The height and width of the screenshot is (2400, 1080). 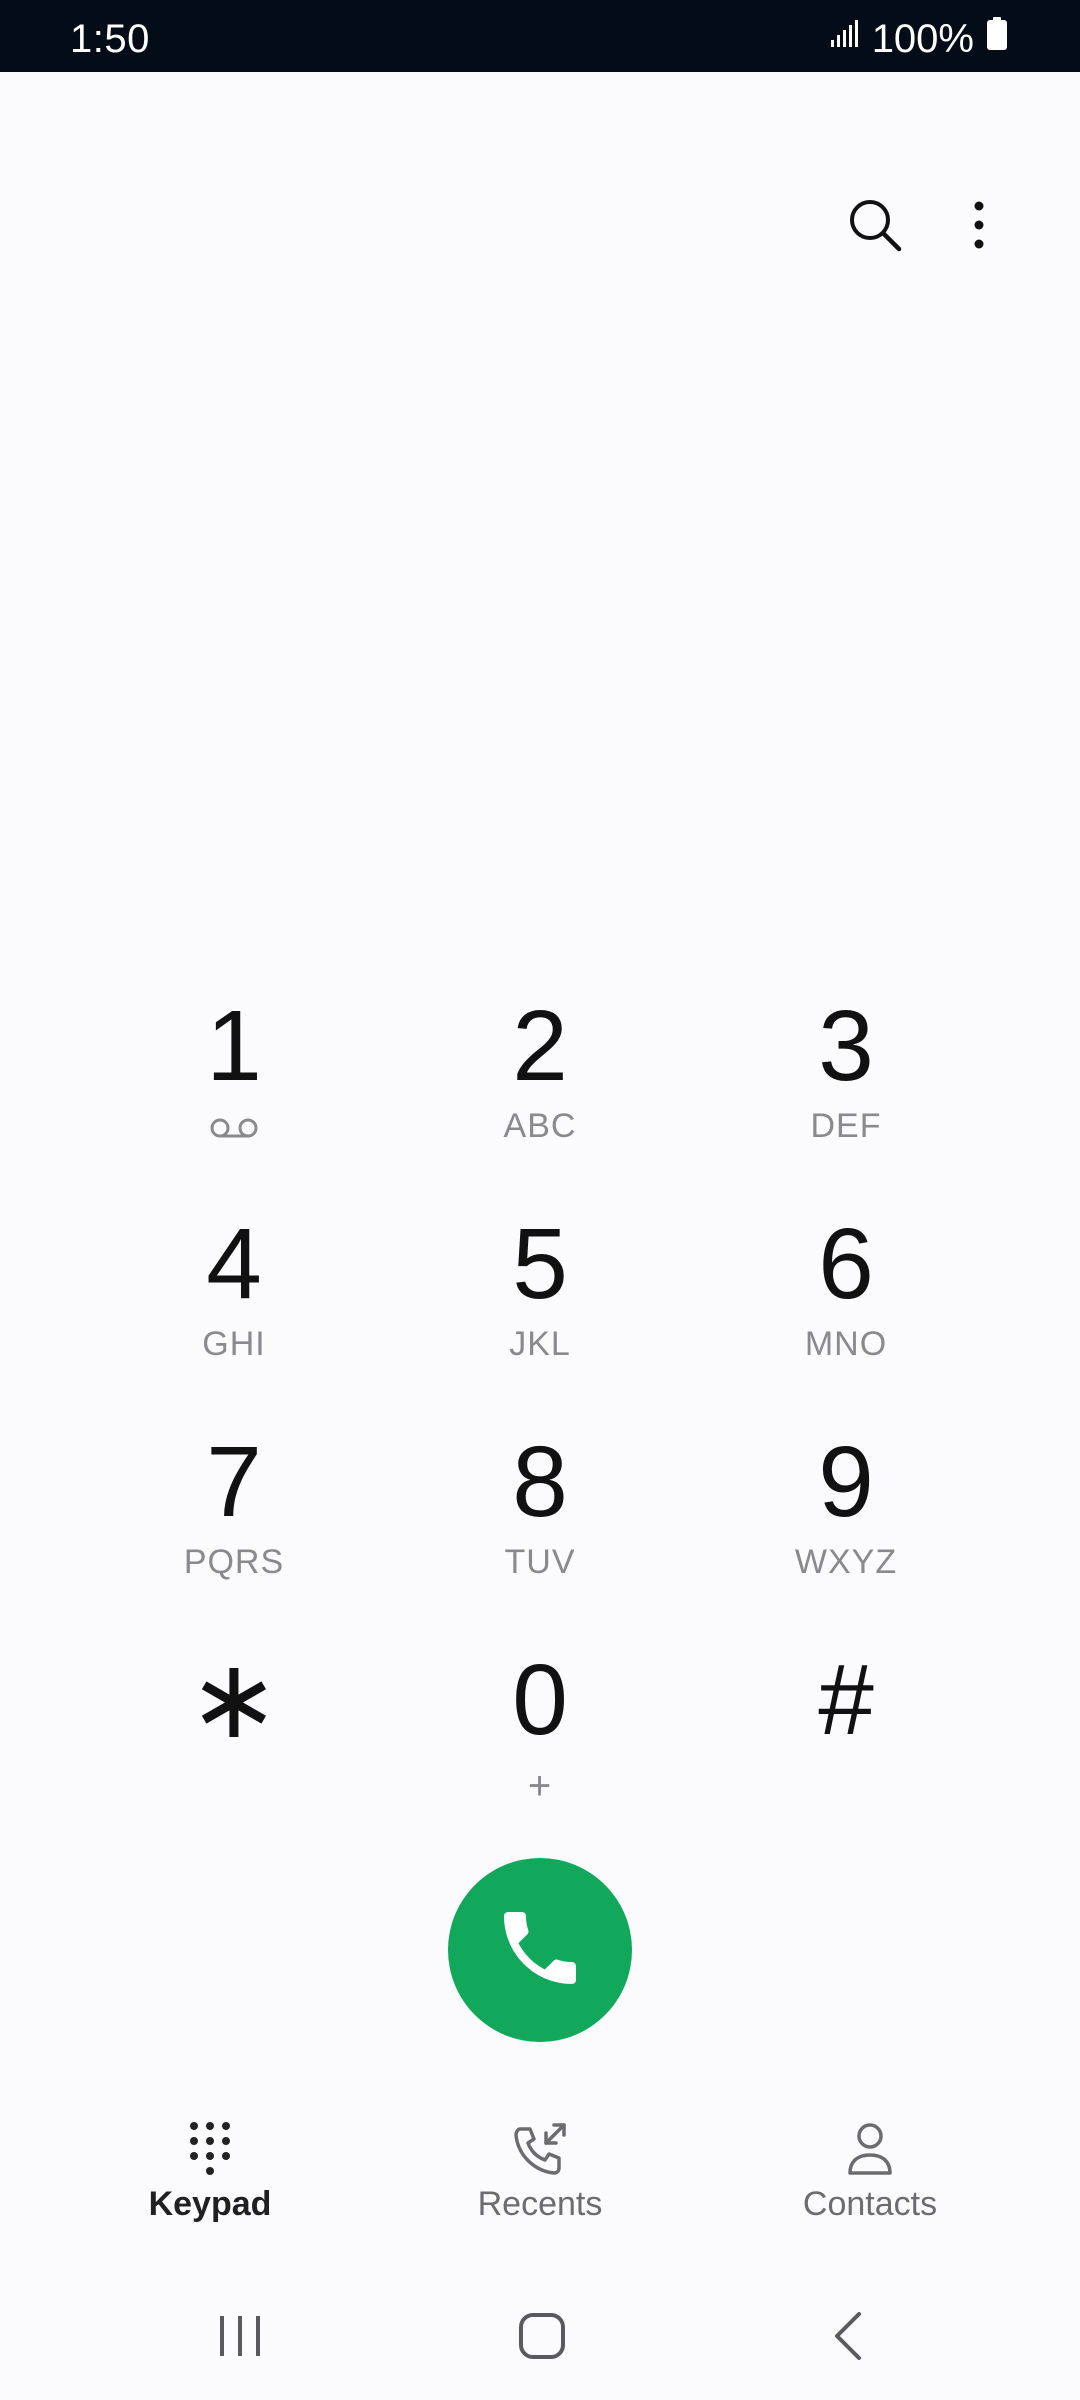 What do you see at coordinates (846, 1700) in the screenshot?
I see `key-digit: #` at bounding box center [846, 1700].